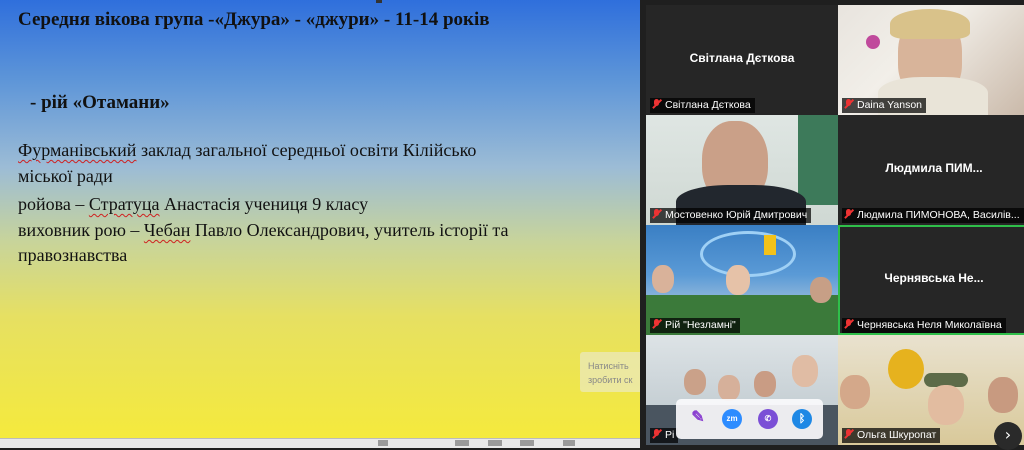  Describe the element at coordinates (931, 60) in the screenshot. I see `participant-tile: Daina Yanson` at that location.